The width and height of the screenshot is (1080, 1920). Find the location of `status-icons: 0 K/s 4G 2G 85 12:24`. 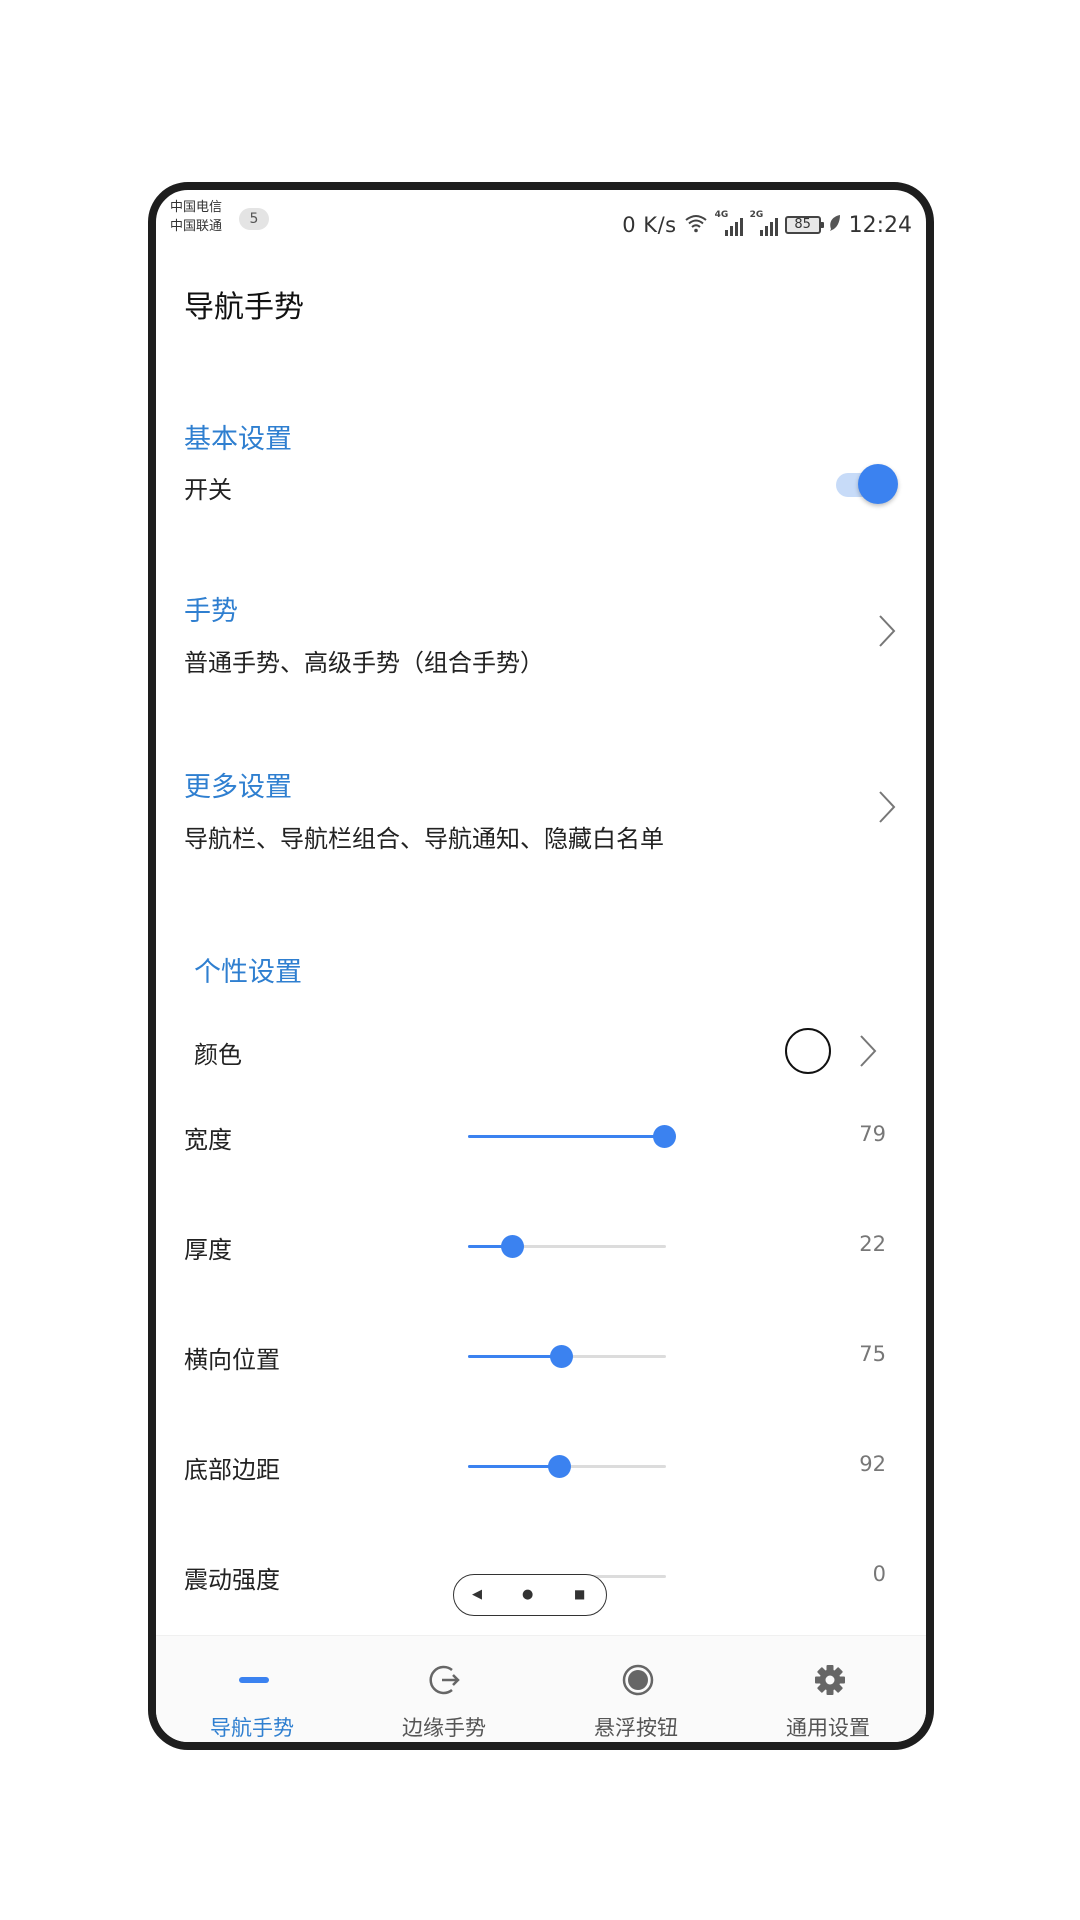

status-icons: 0 K/s 4G 2G 85 12:24 is located at coordinates (767, 225).